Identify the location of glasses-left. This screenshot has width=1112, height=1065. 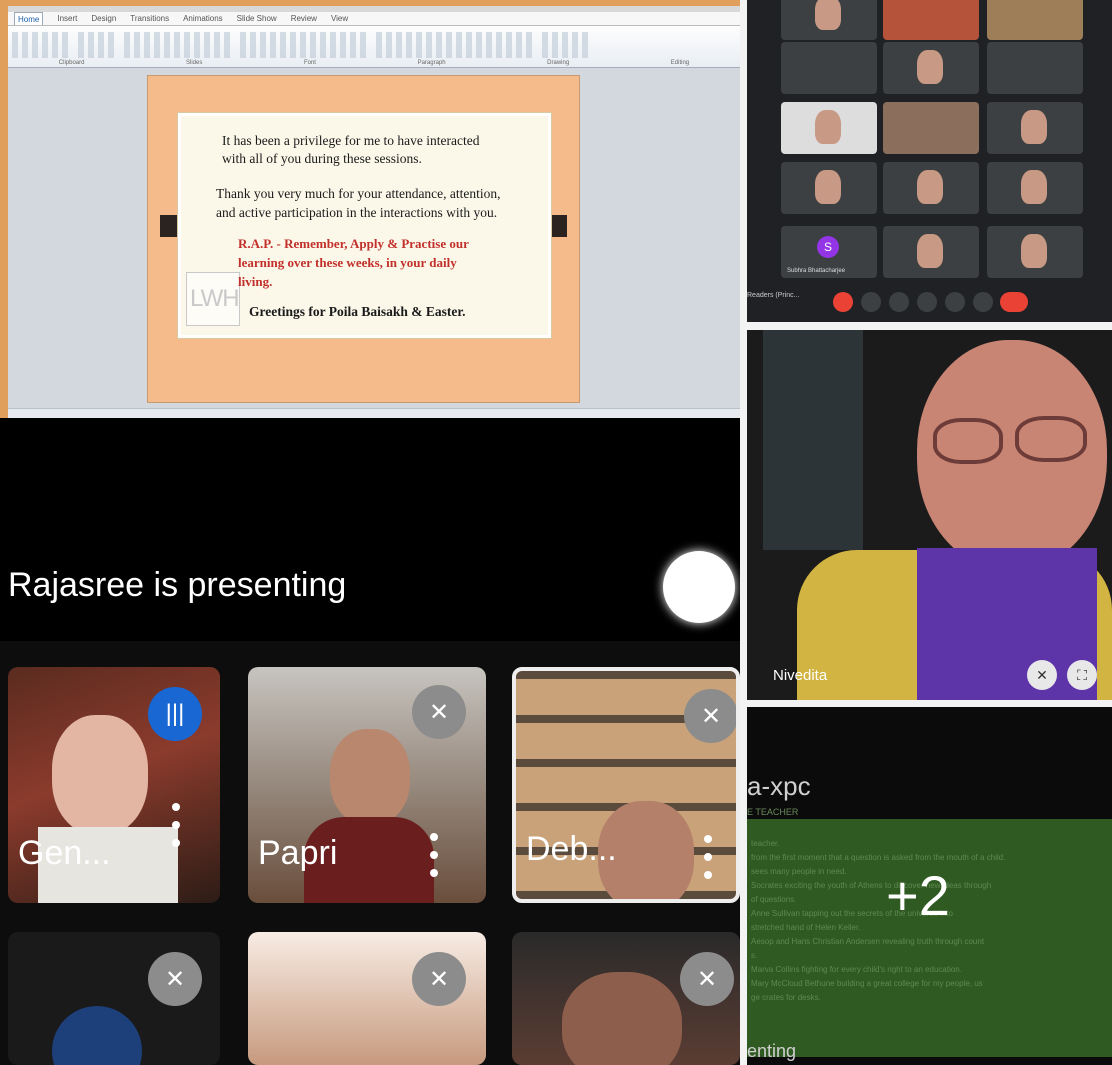
(968, 441).